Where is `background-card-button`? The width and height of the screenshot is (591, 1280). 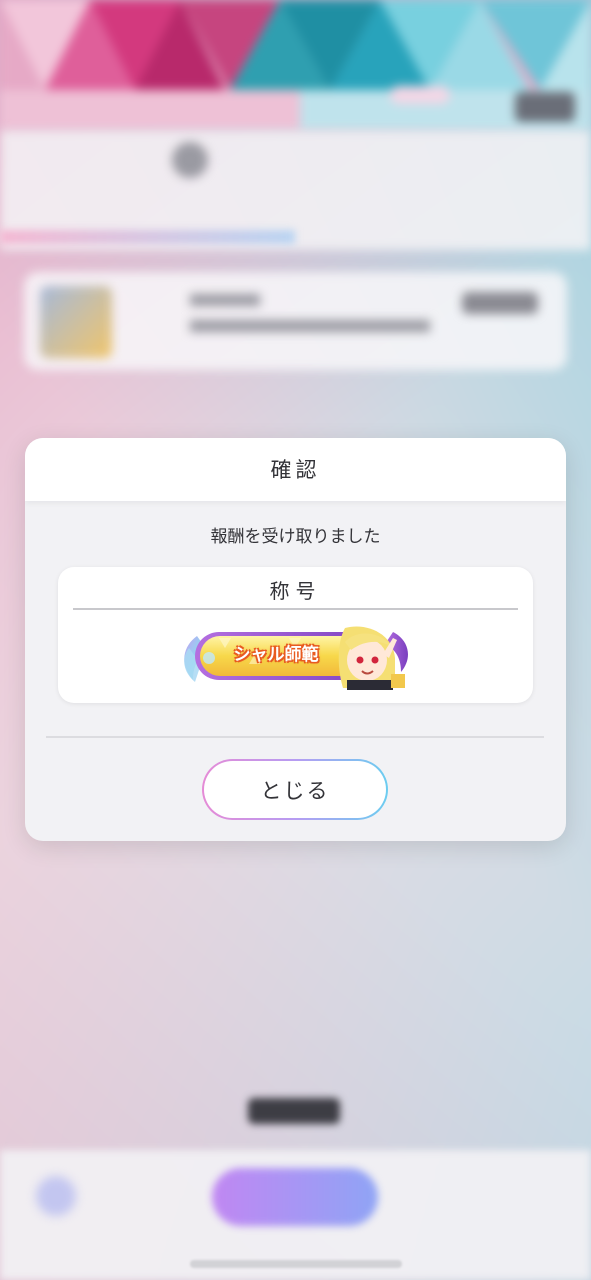 background-card-button is located at coordinates (500, 303).